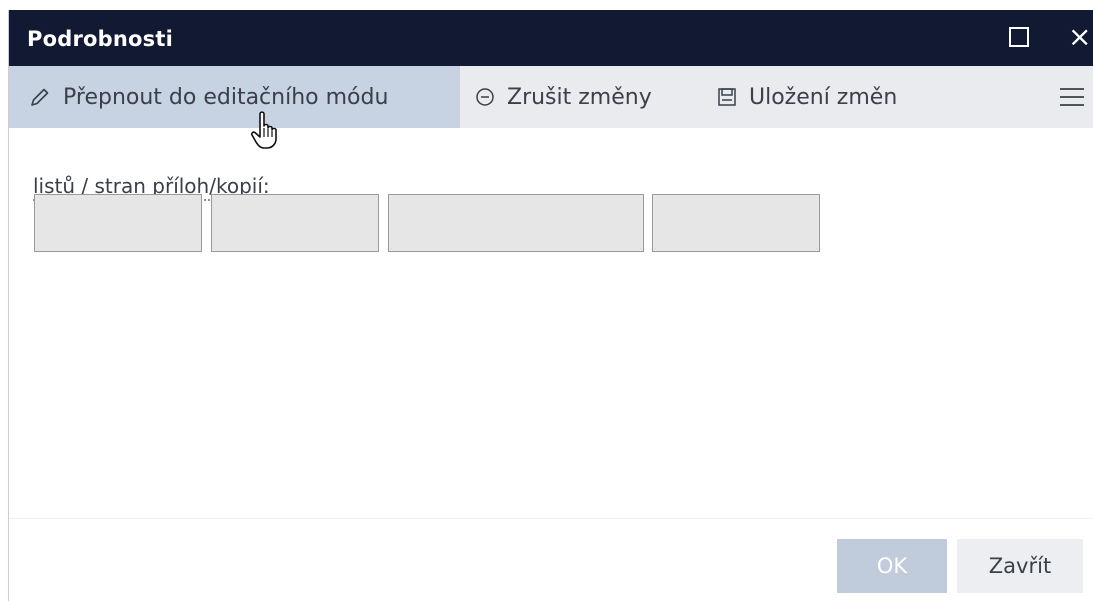 This screenshot has width=1093, height=602. Describe the element at coordinates (485, 97) in the screenshot. I see `minus-circle-icon` at that location.